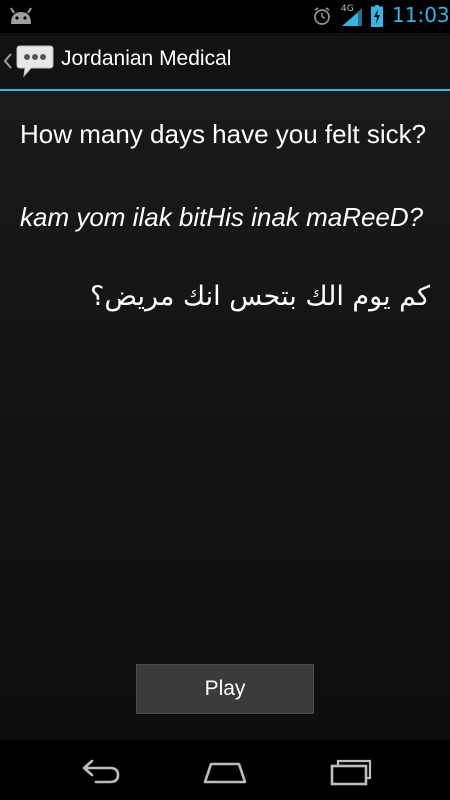 This screenshot has width=450, height=800. I want to click on home-icon, so click(225, 773).